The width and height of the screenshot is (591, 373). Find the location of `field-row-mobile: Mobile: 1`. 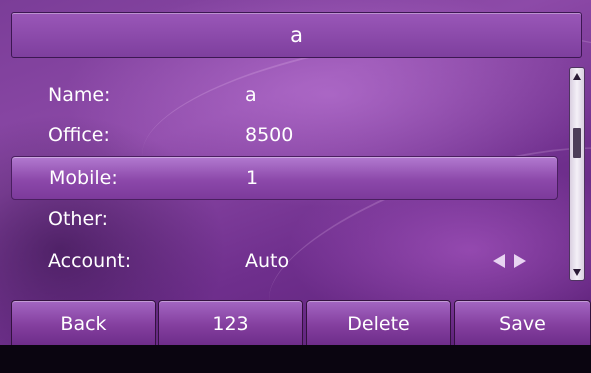

field-row-mobile: Mobile: 1 is located at coordinates (284, 178).